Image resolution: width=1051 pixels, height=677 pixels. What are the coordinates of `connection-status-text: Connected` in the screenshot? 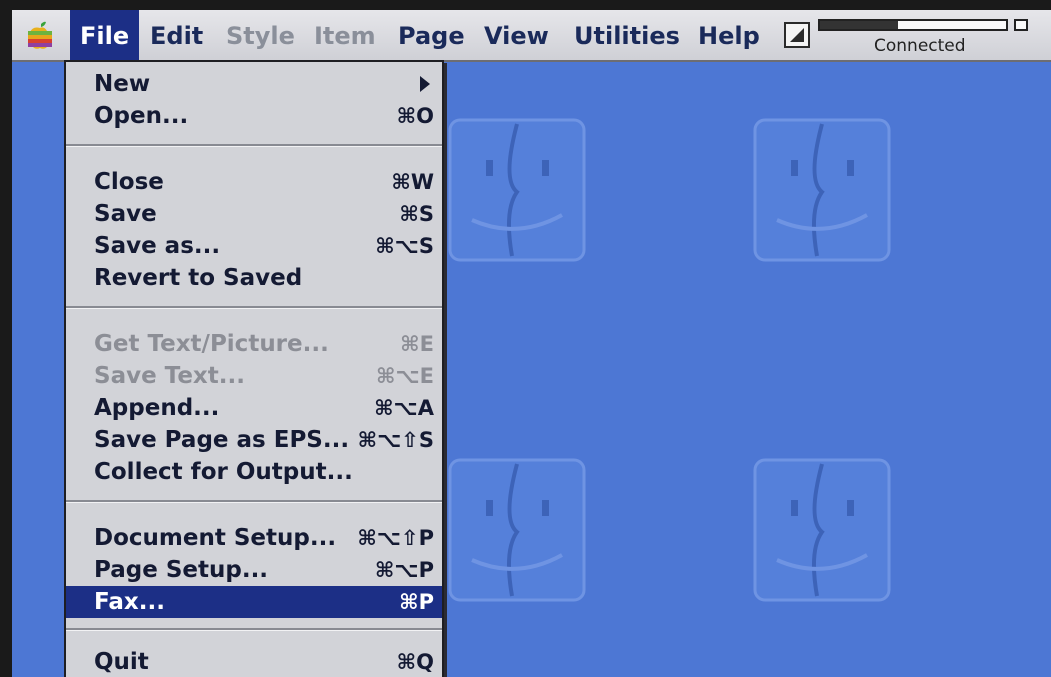 It's located at (920, 46).